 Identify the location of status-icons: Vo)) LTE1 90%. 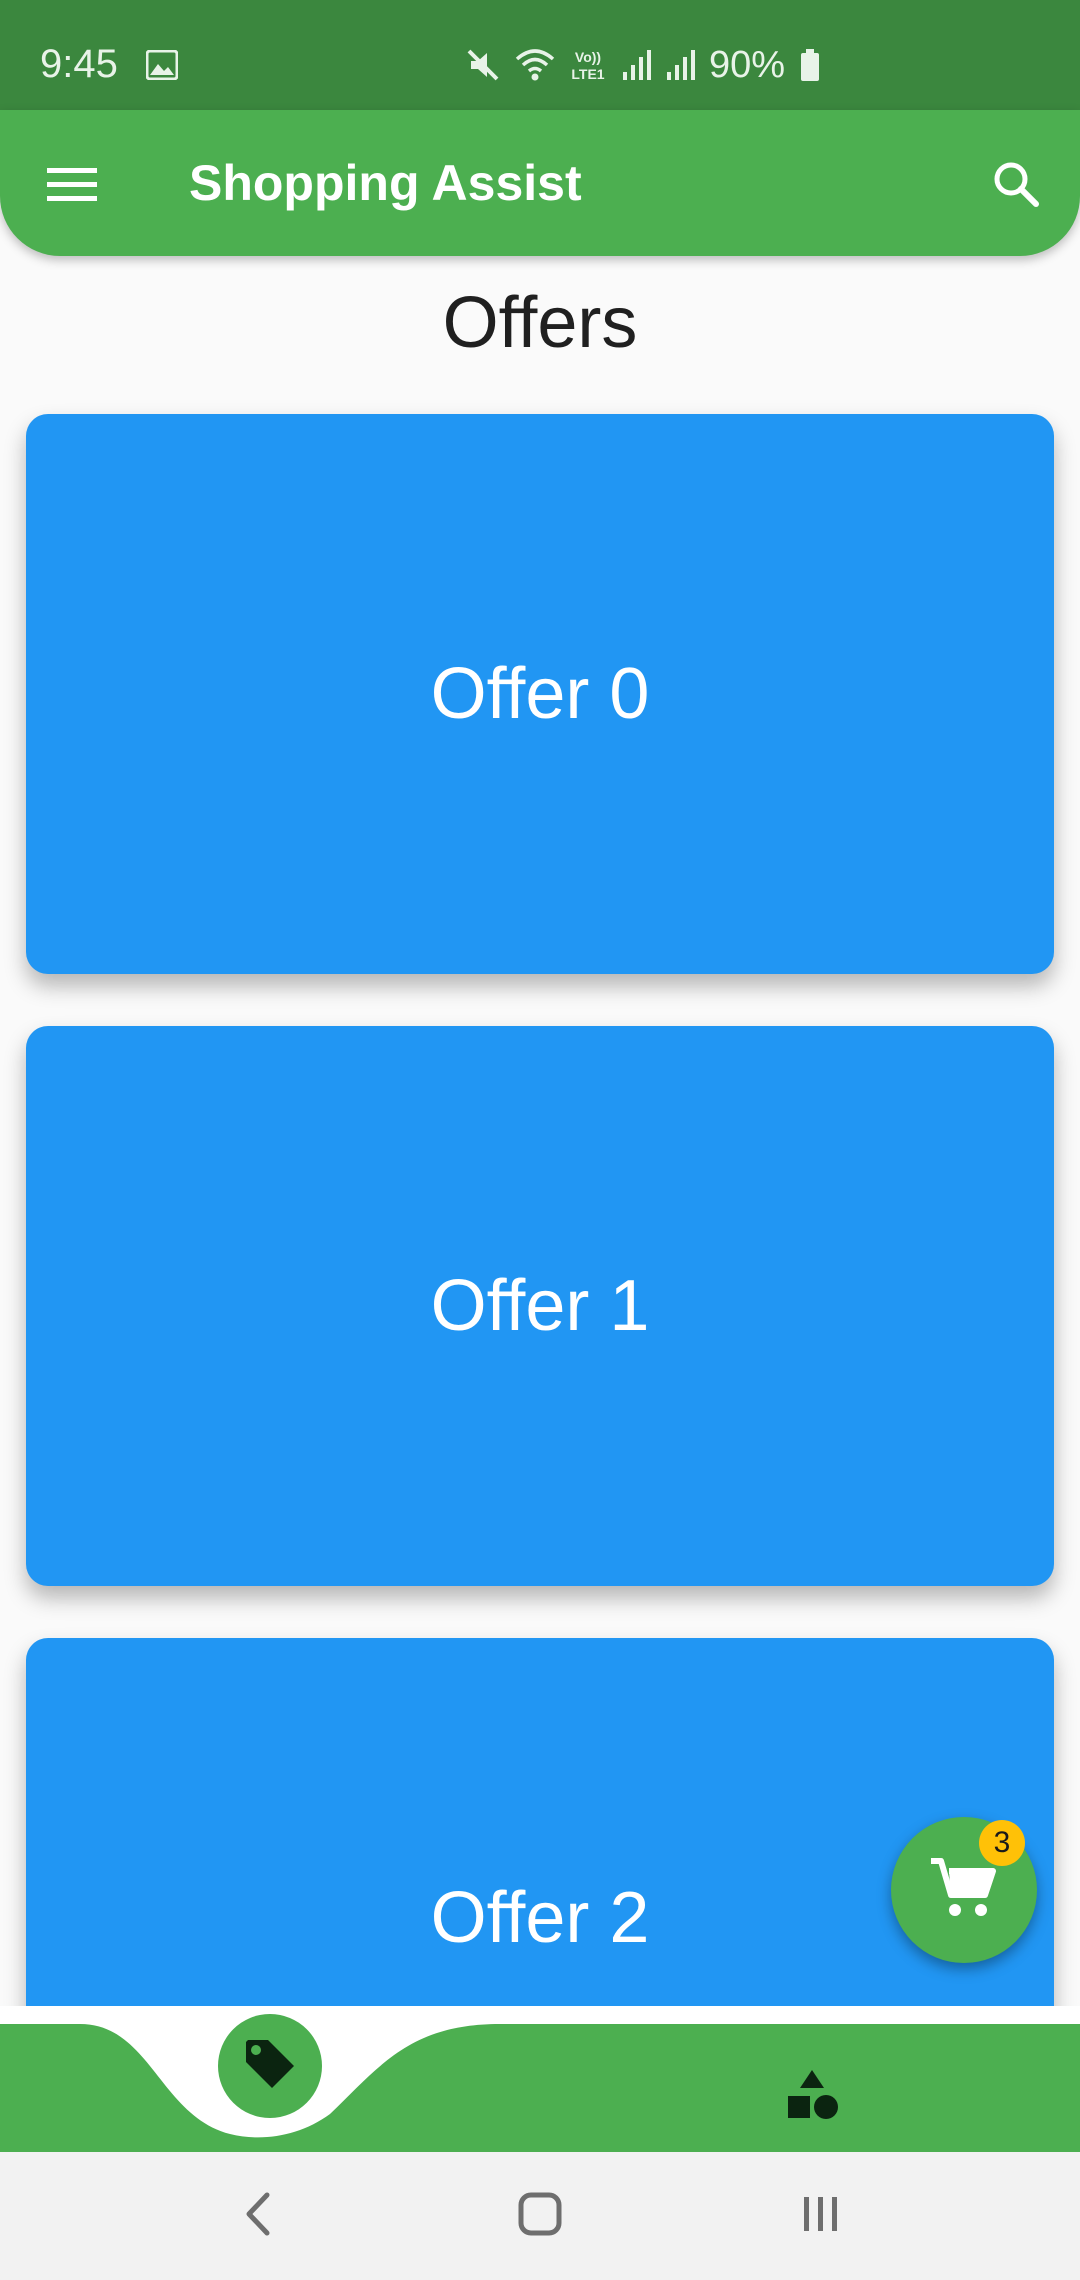
(643, 65).